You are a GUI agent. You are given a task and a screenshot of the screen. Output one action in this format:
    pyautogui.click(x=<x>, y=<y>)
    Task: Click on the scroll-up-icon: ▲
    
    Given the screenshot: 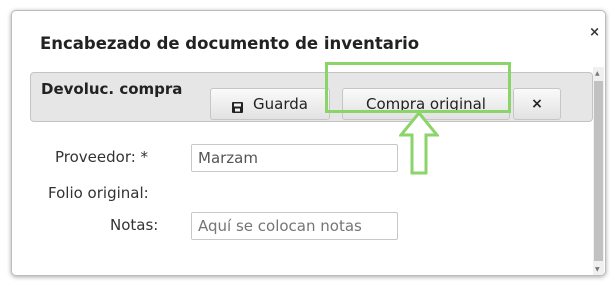 What is the action you would take?
    pyautogui.click(x=597, y=73)
    